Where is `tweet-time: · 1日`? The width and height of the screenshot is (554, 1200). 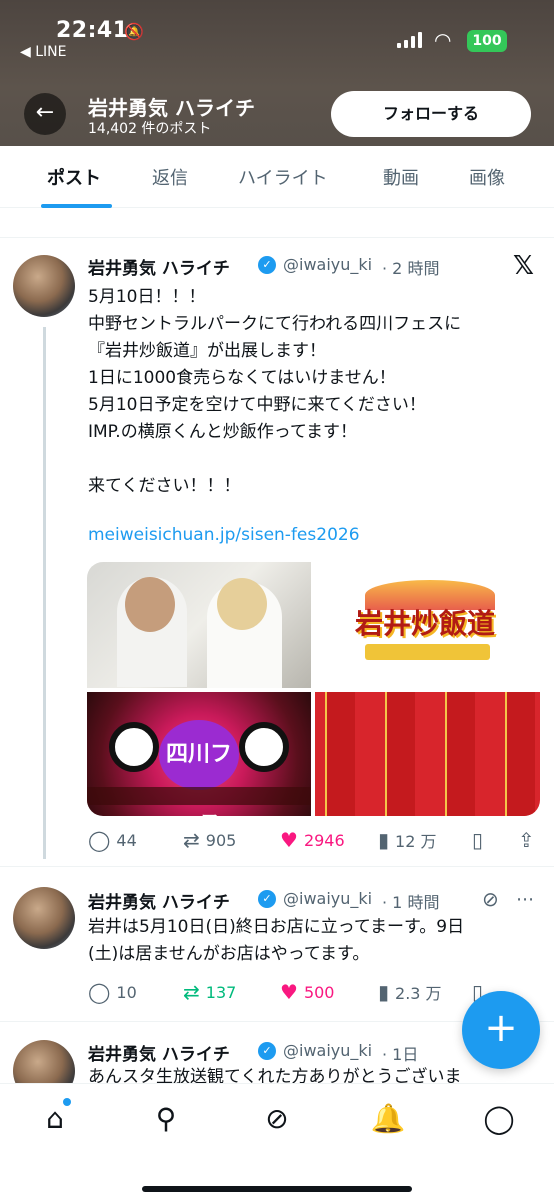 tweet-time: · 1日 is located at coordinates (400, 1054).